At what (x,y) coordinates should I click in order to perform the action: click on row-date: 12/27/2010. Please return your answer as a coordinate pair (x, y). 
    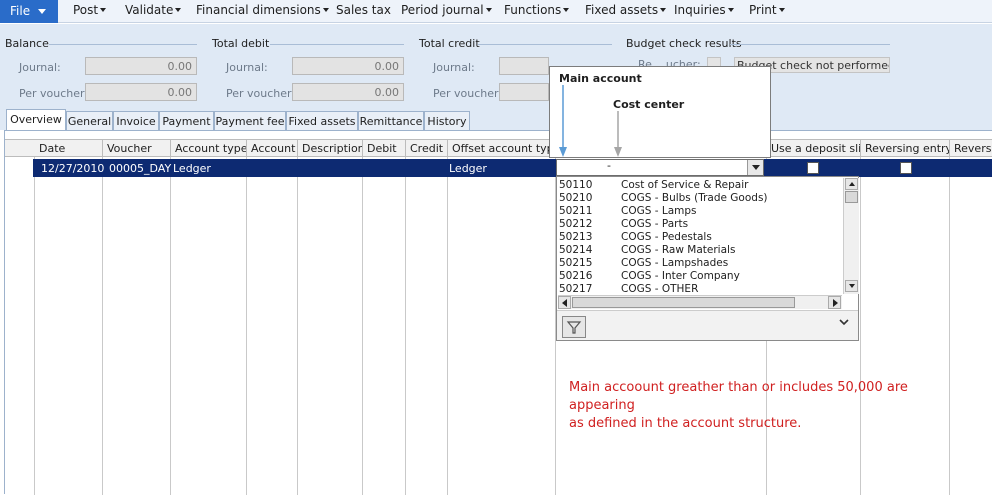
    Looking at the image, I should click on (72, 168).